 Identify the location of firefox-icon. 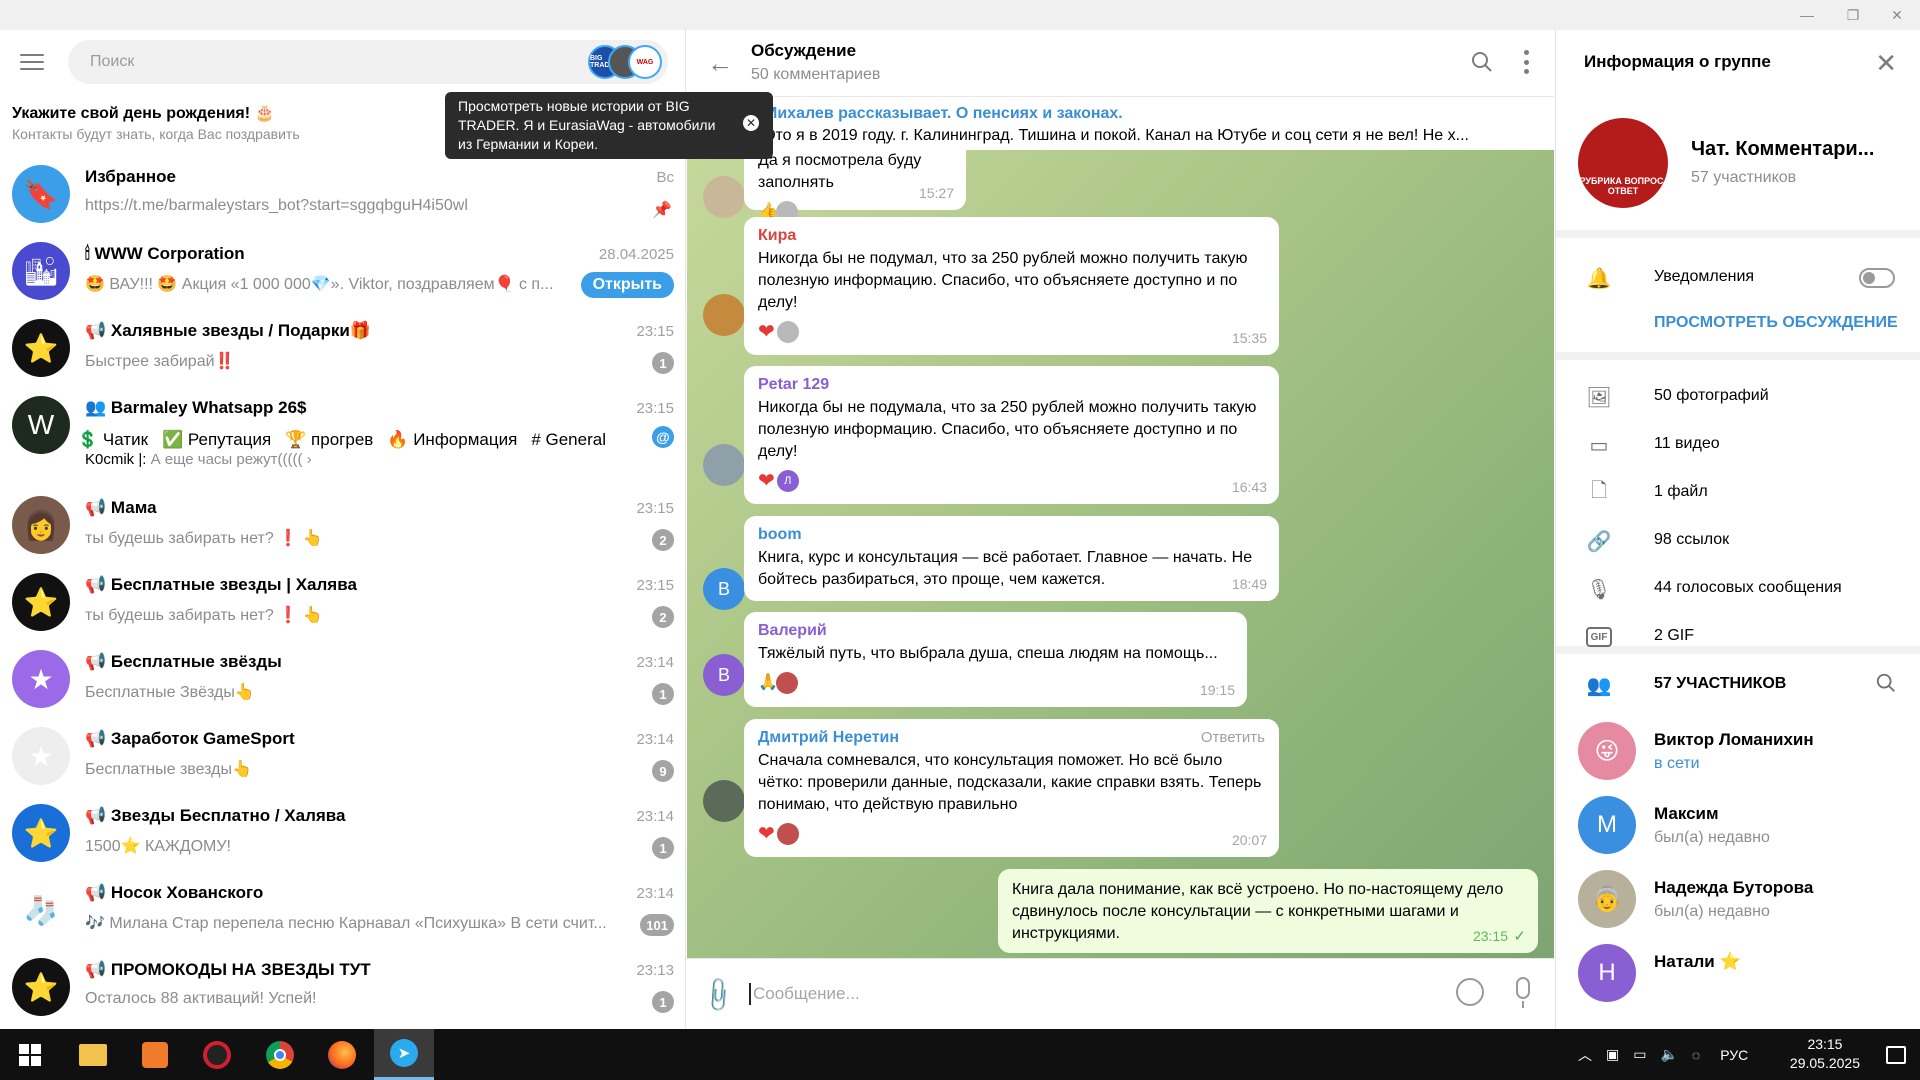
(342, 1054).